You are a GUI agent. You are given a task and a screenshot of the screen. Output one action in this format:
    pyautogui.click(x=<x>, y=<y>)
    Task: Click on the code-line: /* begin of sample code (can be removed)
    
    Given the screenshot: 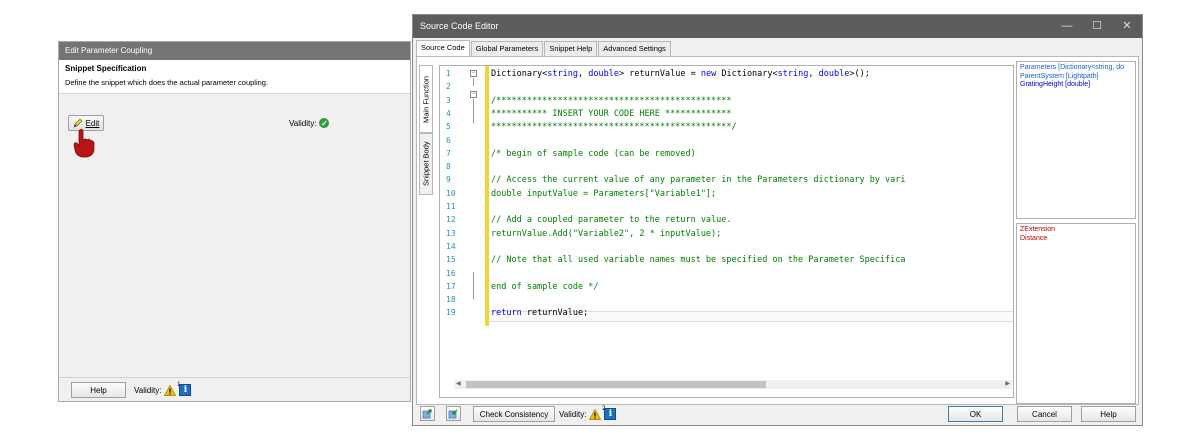 What is the action you would take?
    pyautogui.click(x=593, y=154)
    